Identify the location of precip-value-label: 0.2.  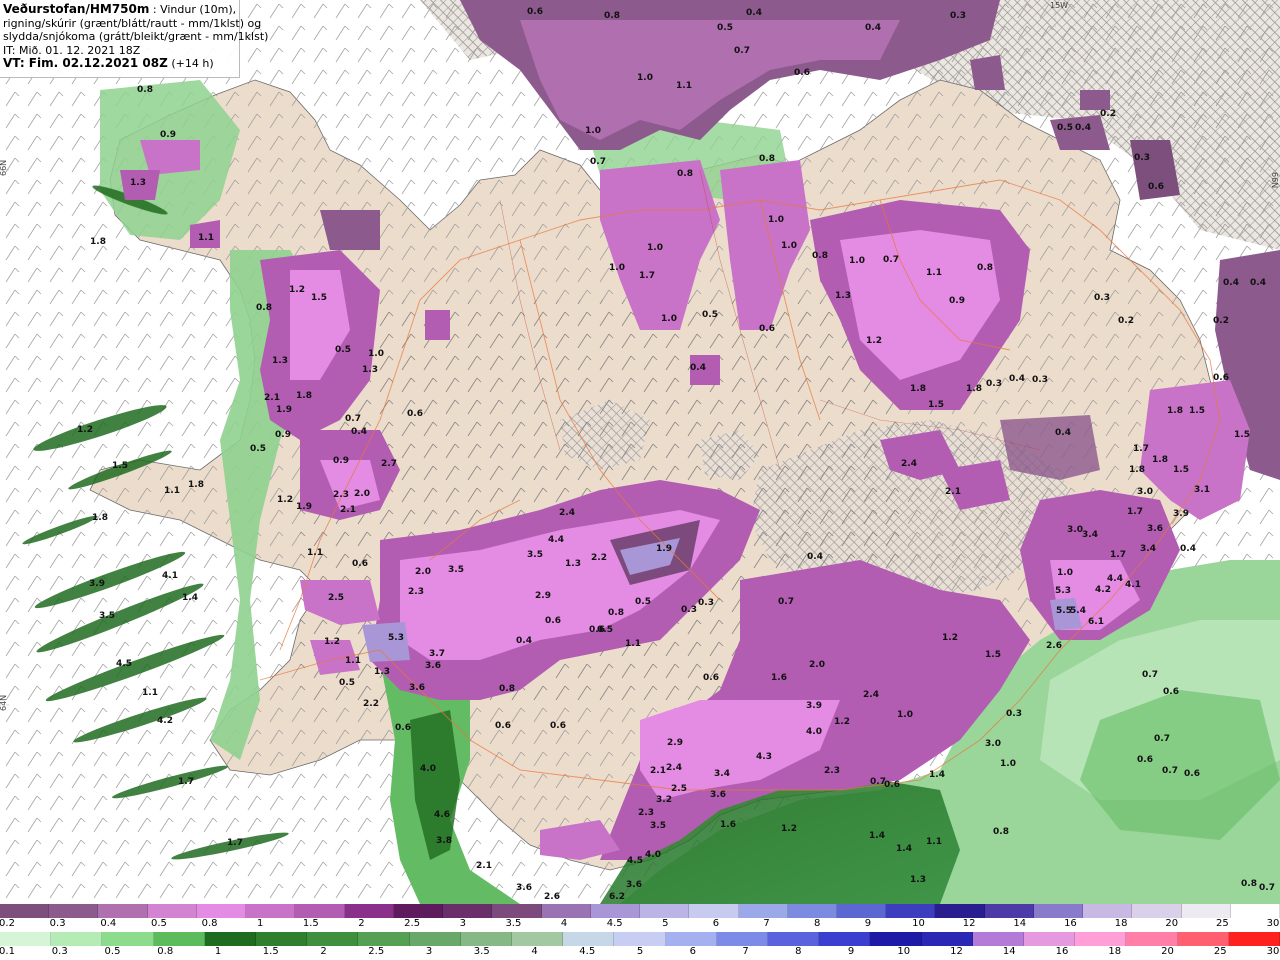
(1108, 114).